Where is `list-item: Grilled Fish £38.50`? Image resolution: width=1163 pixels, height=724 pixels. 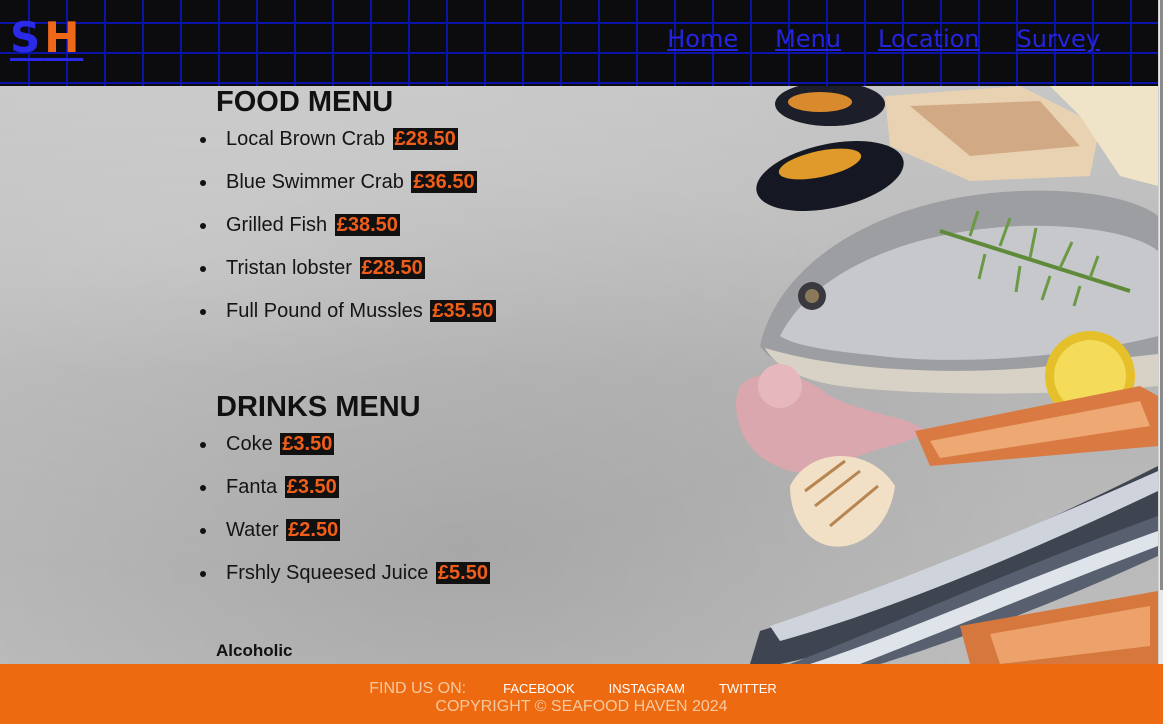
list-item: Grilled Fish £38.50 is located at coordinates (347, 234).